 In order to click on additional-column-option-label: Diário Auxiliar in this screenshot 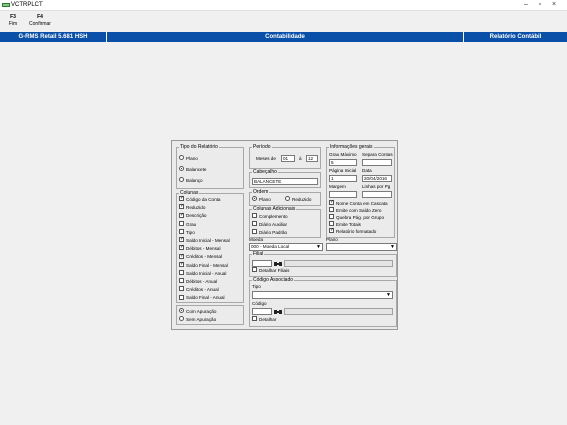, I will do `click(273, 224)`.